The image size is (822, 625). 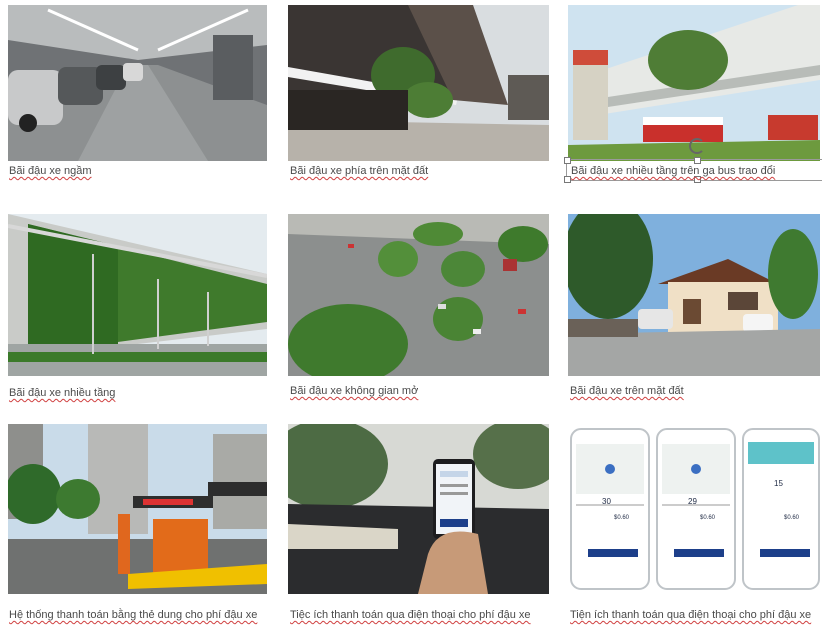 What do you see at coordinates (694, 509) in the screenshot?
I see `parking-app-screens-photo: 30 29 15 $0.60 $0.60 $0.60` at bounding box center [694, 509].